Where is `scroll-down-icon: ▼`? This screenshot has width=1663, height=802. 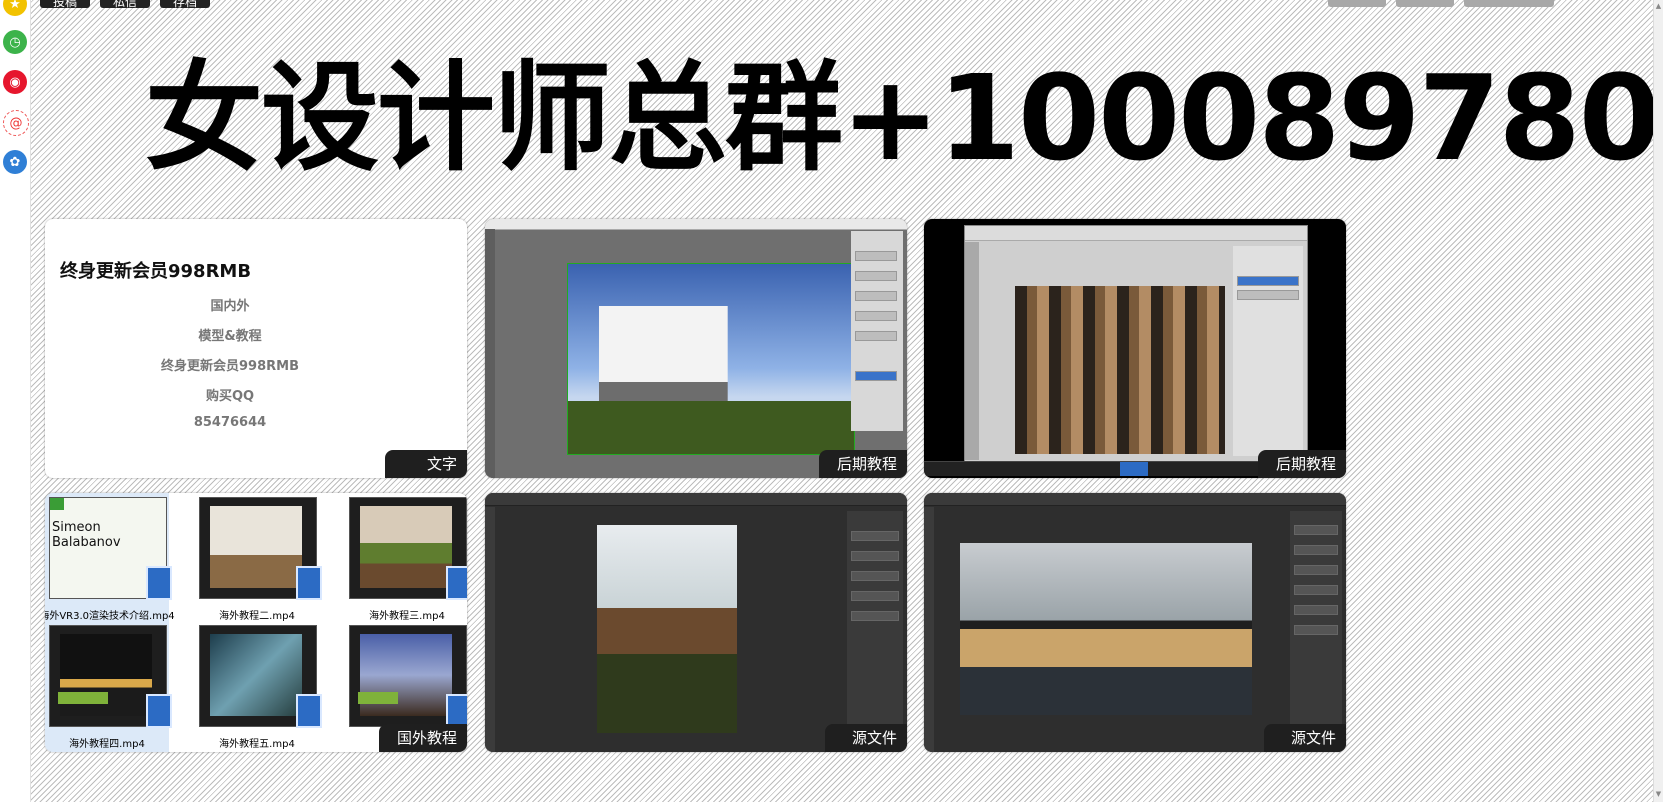 scroll-down-icon: ▼ is located at coordinates (1658, 795).